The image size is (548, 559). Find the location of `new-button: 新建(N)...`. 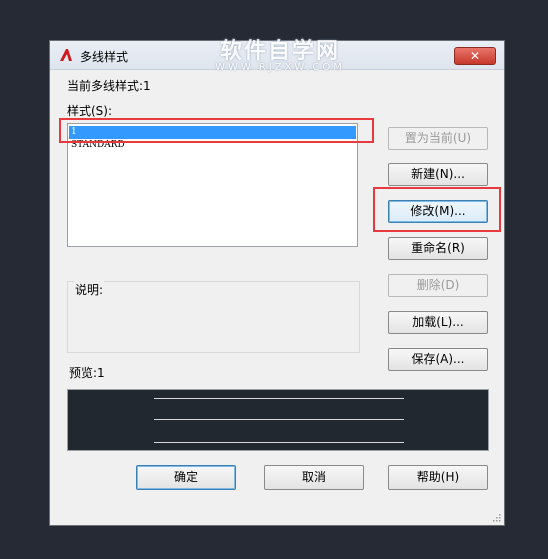

new-button: 新建(N)... is located at coordinates (438, 174).